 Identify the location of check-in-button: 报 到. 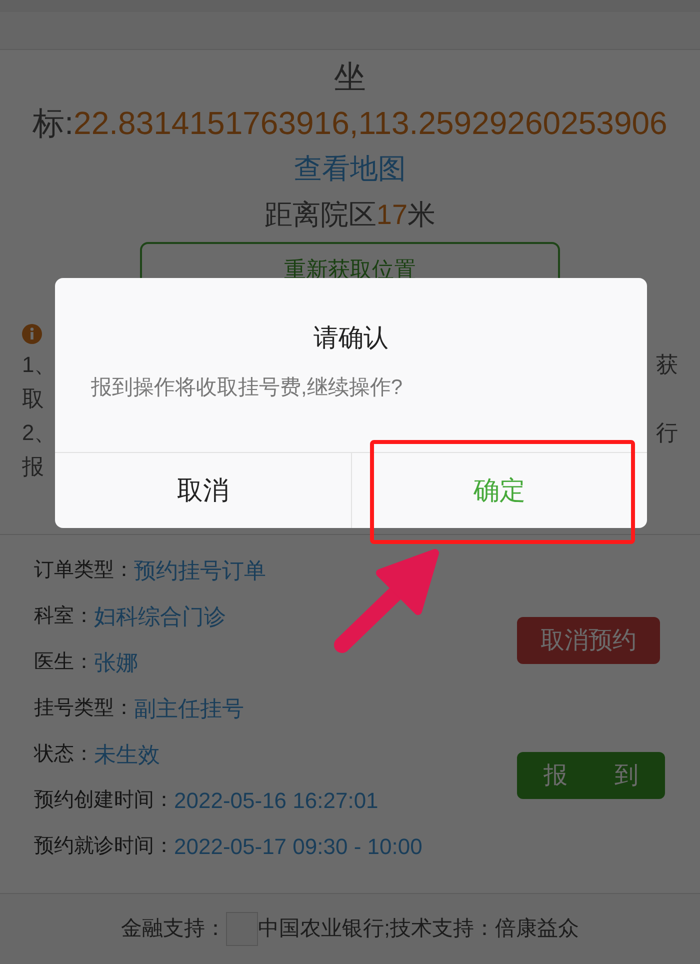
(591, 775).